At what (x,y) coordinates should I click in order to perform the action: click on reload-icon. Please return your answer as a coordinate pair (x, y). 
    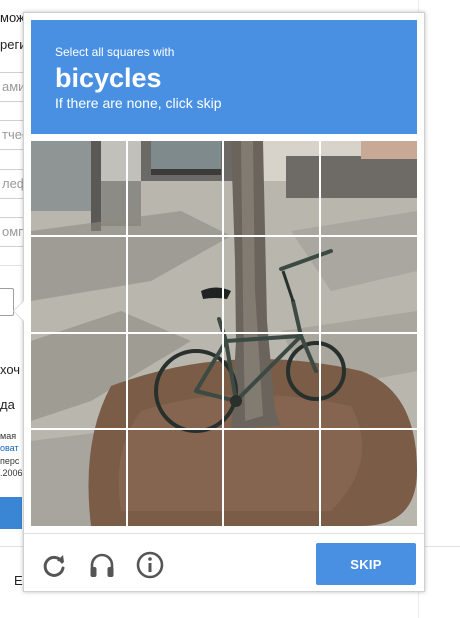
    Looking at the image, I should click on (54, 566).